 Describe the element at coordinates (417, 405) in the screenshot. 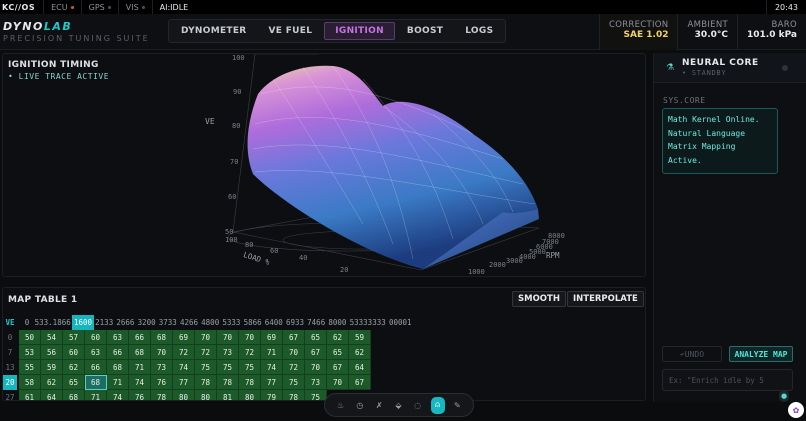

I see `chat-icon: ◌` at that location.